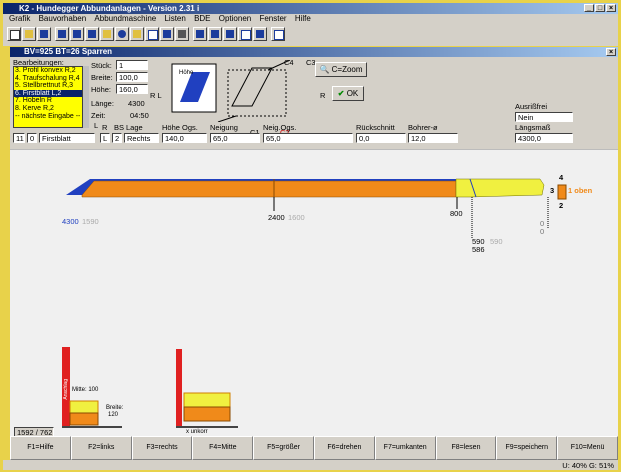 This screenshot has height=472, width=621. I want to click on sheet-icon, so click(152, 34).